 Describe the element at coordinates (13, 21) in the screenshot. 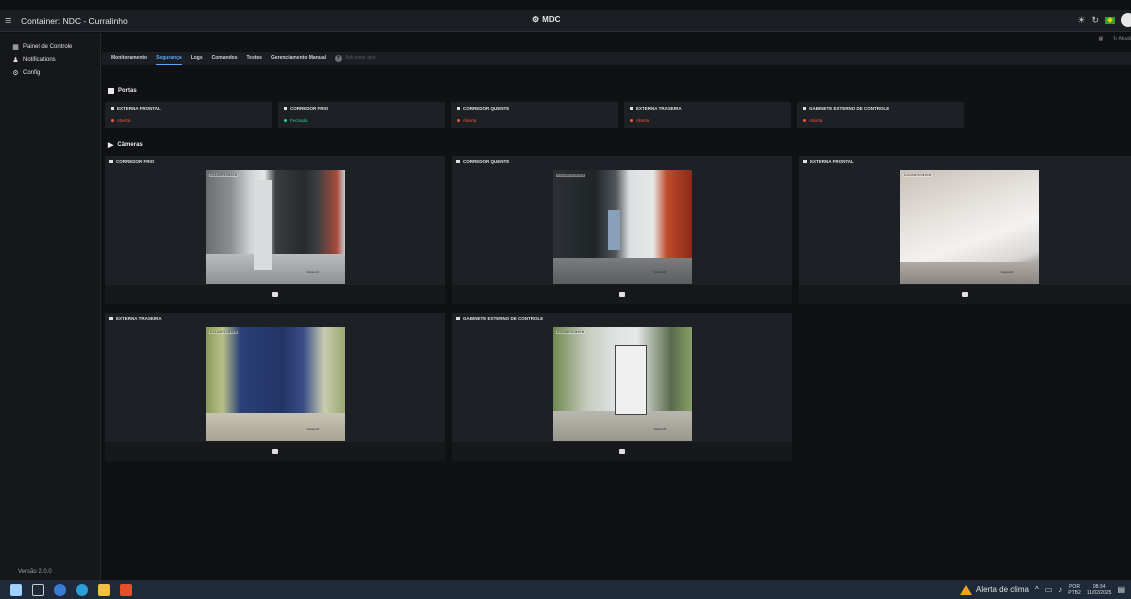

I see `menu-icon: ≡` at that location.